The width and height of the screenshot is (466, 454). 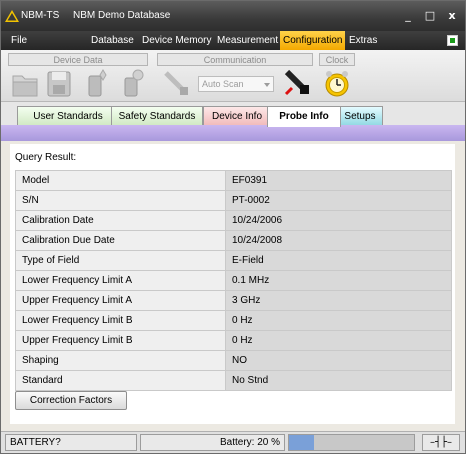 I want to click on row-value: NO, so click(x=338, y=360).